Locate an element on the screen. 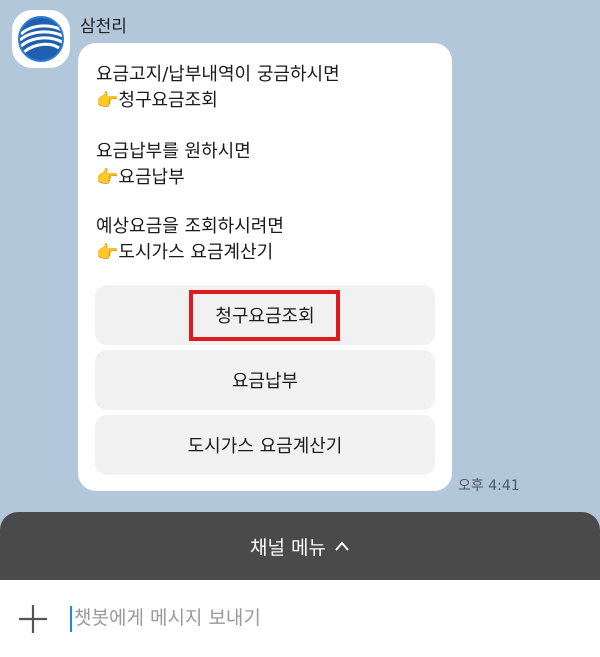 Image resolution: width=600 pixels, height=657 pixels. gas-fee-calculator-button: 도시가스 요금계산기 is located at coordinates (265, 445).